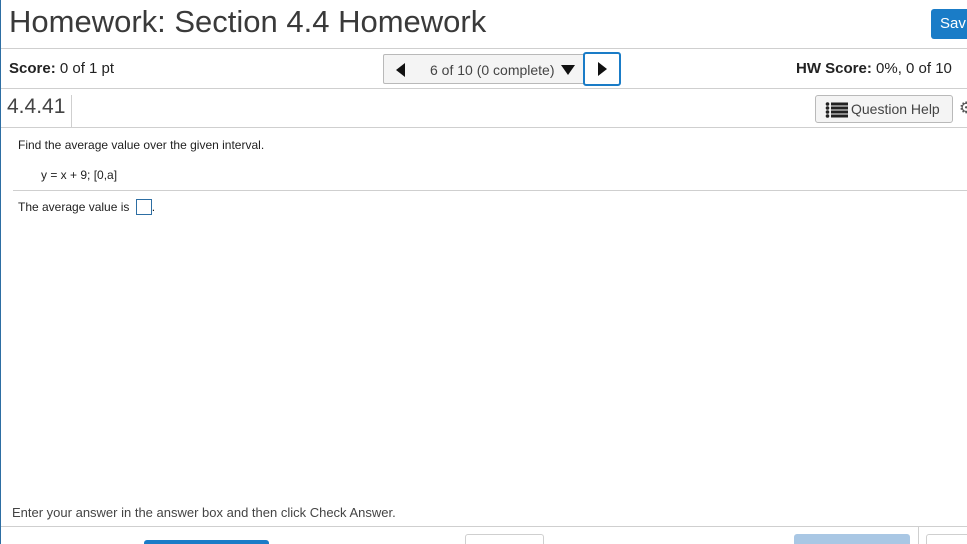 This screenshot has width=967, height=544. Describe the element at coordinates (248, 21) in the screenshot. I see `homework-title: Homework: Section 4.4 Homework` at that location.